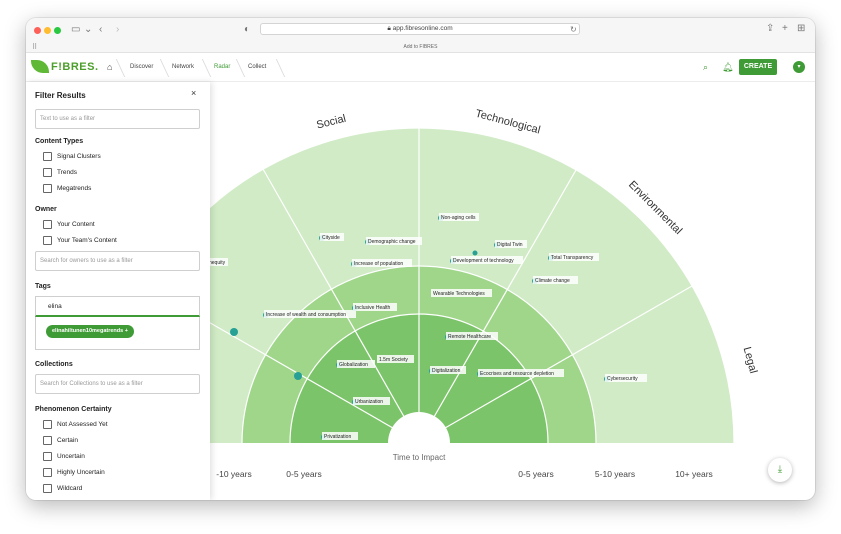 This screenshot has width=841, height=534. I want to click on svg-text: Cybersecurity, so click(622, 379).